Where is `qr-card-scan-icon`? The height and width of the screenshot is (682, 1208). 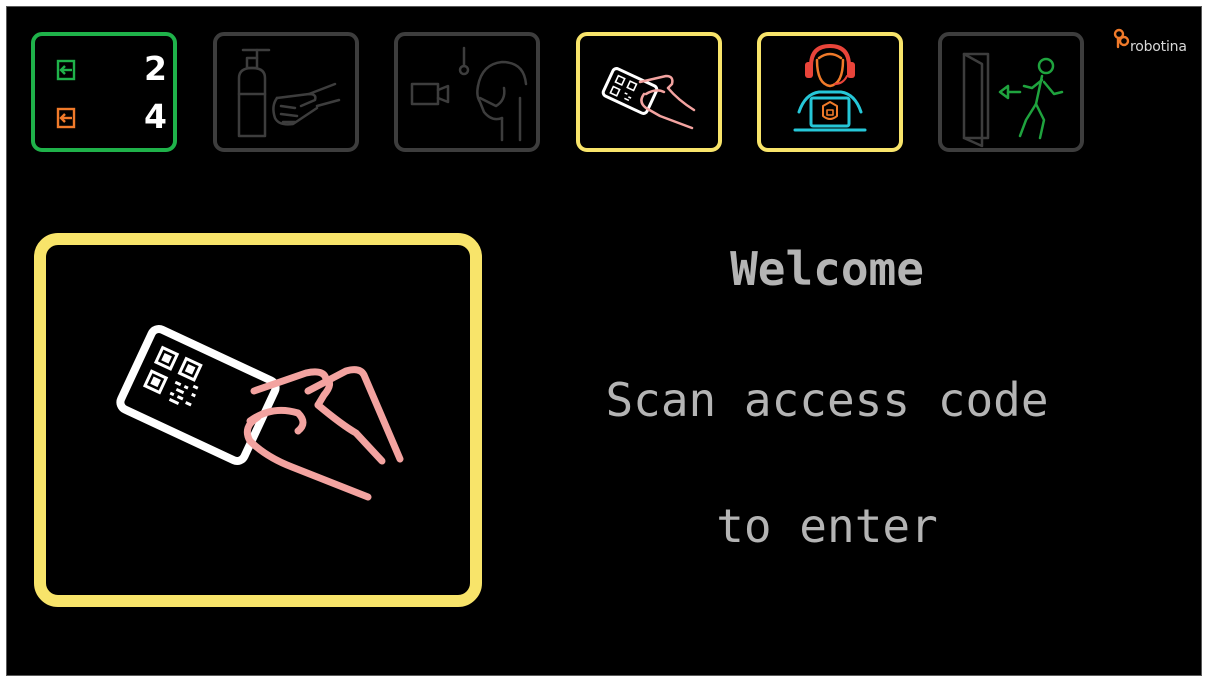
qr-card-scan-icon is located at coordinates (648, 98).